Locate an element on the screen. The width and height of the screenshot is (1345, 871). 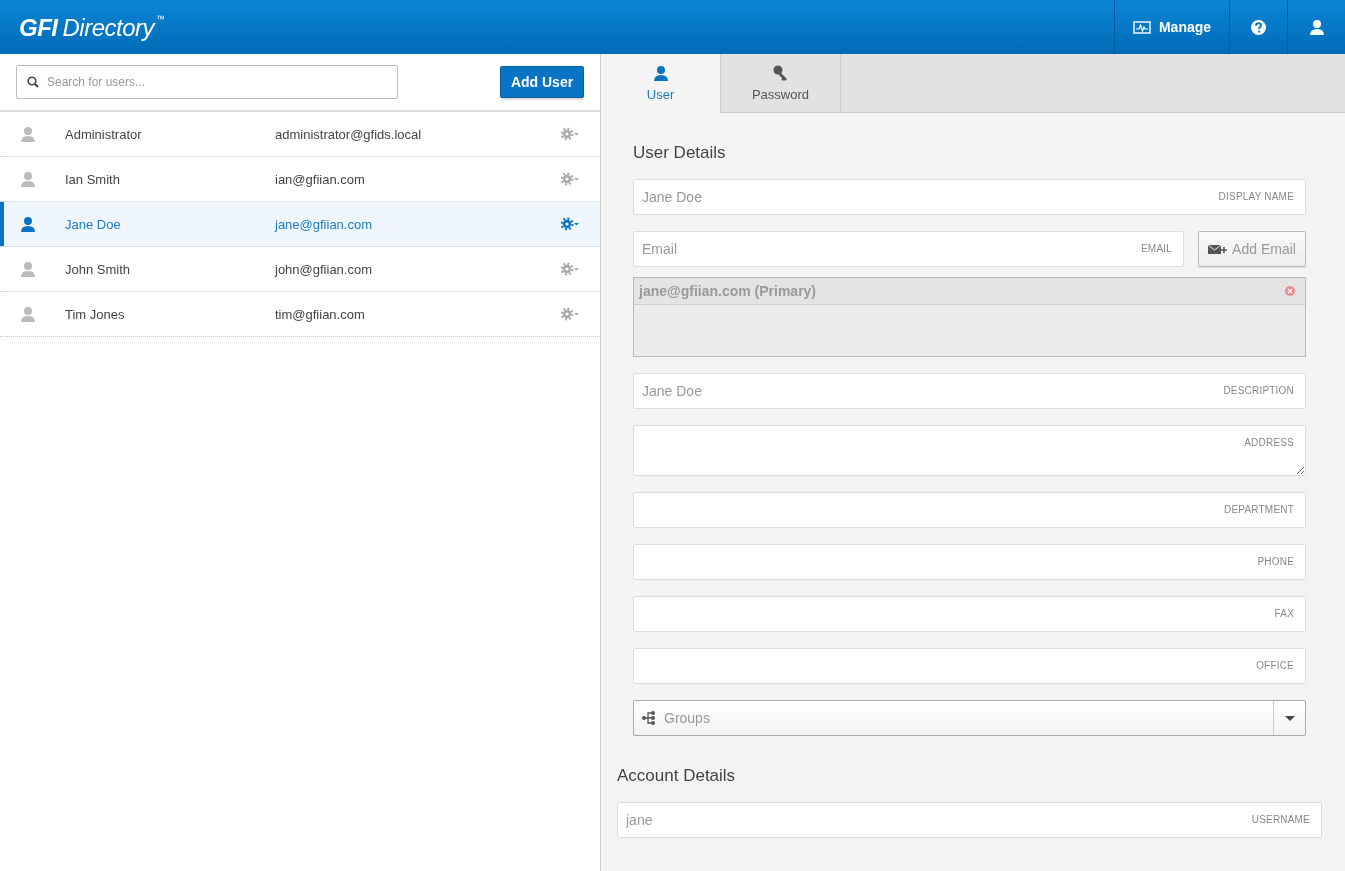
field-label: USERNAME is located at coordinates (1280, 819).